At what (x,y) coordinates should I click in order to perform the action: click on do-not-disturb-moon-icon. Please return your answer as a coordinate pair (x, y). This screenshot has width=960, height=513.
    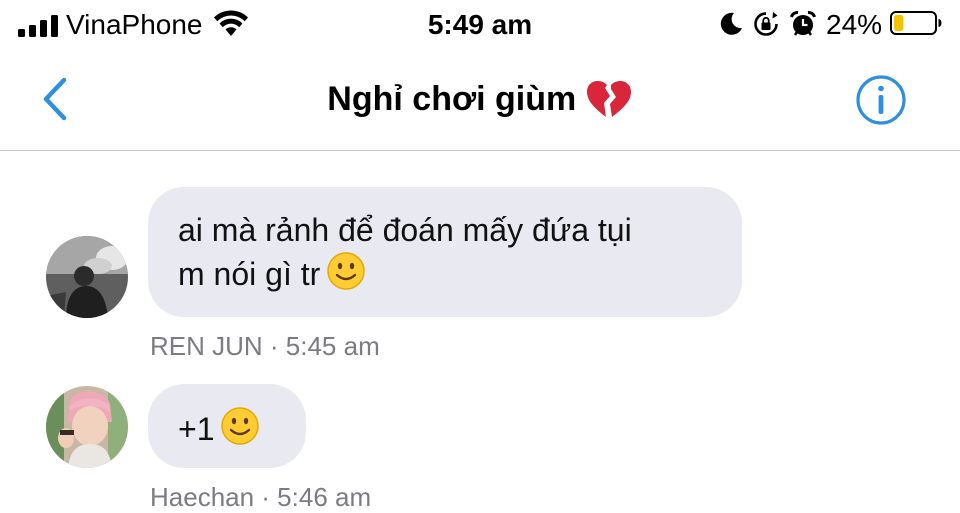
    Looking at the image, I should click on (731, 23).